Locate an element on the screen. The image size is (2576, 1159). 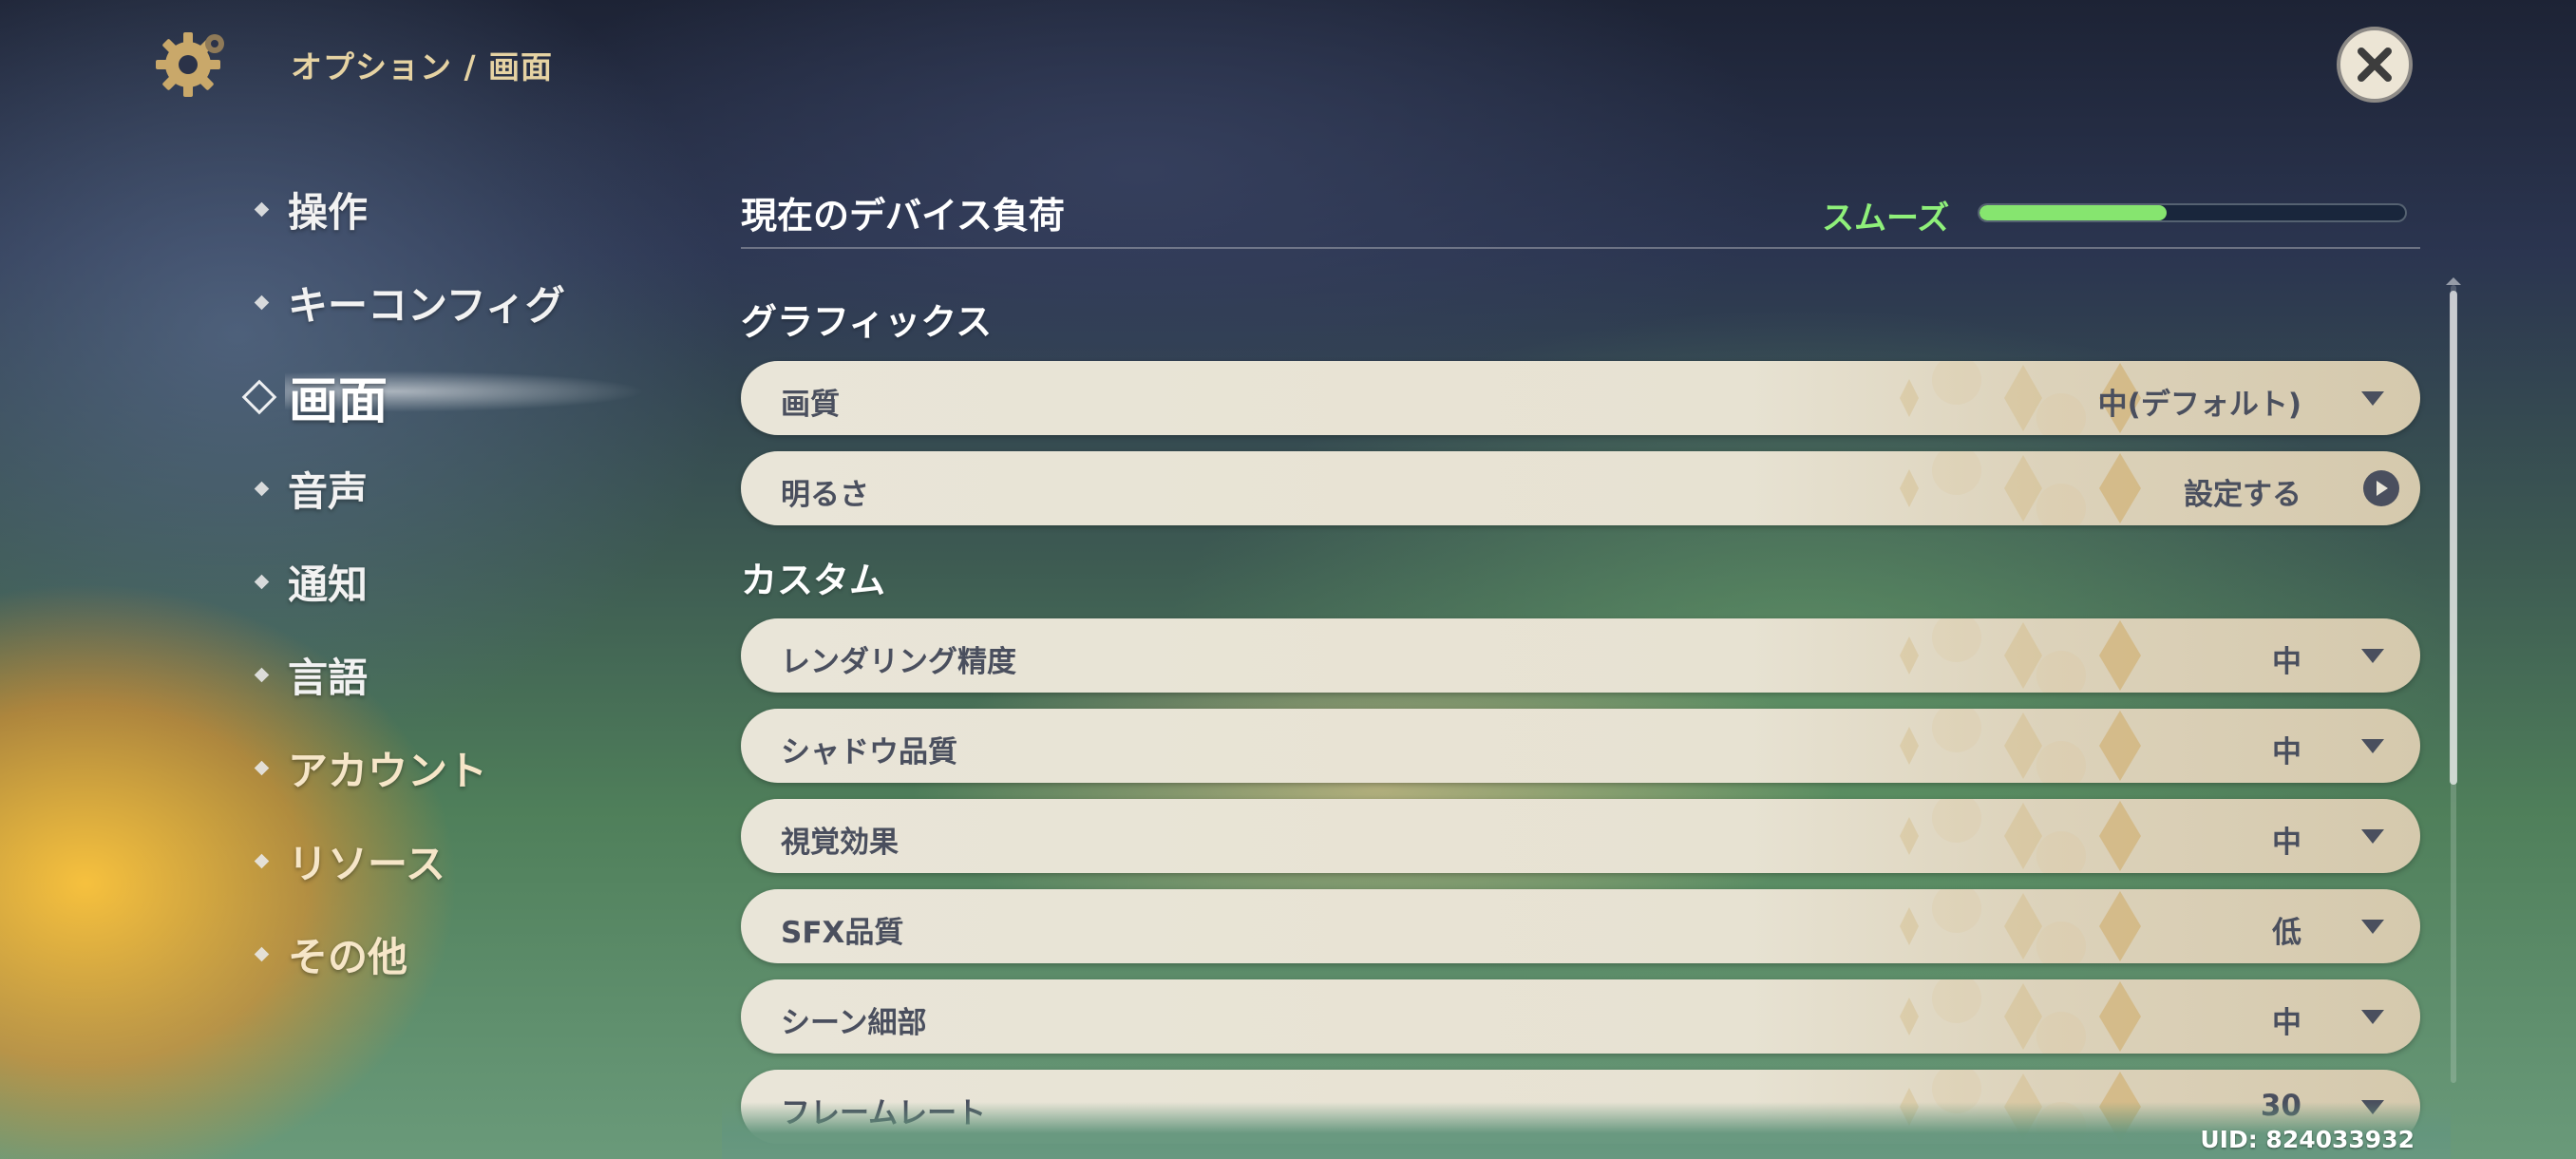
sidebar-item-label: リソース is located at coordinates (366, 864).